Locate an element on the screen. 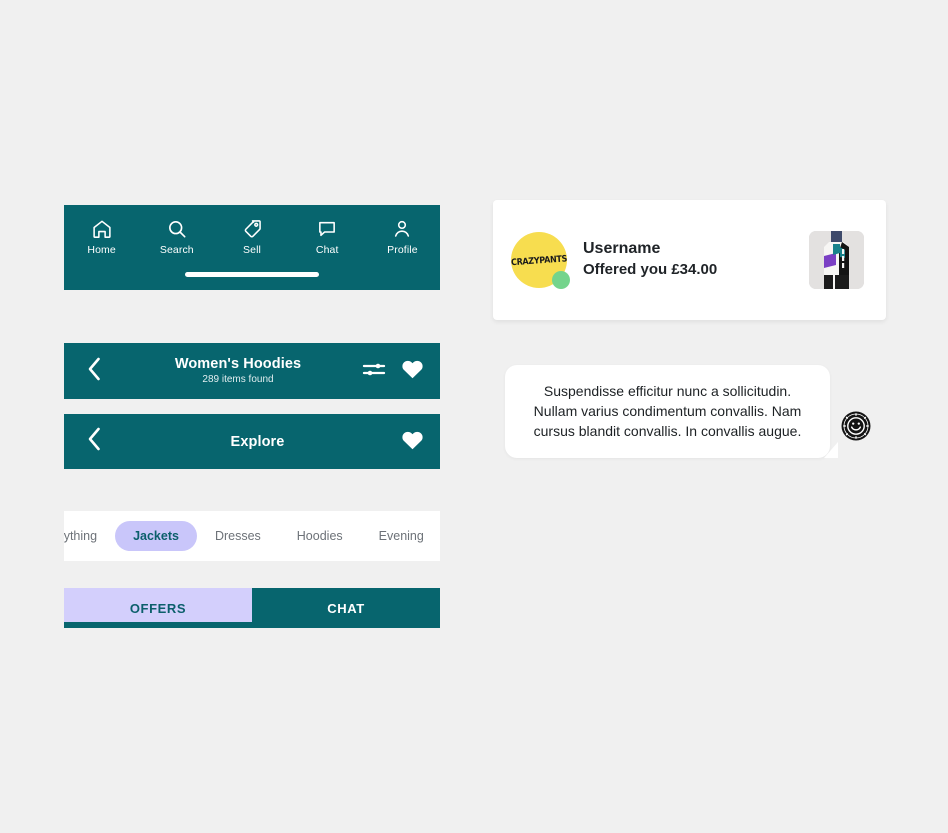  tab-active-underline is located at coordinates (158, 625).